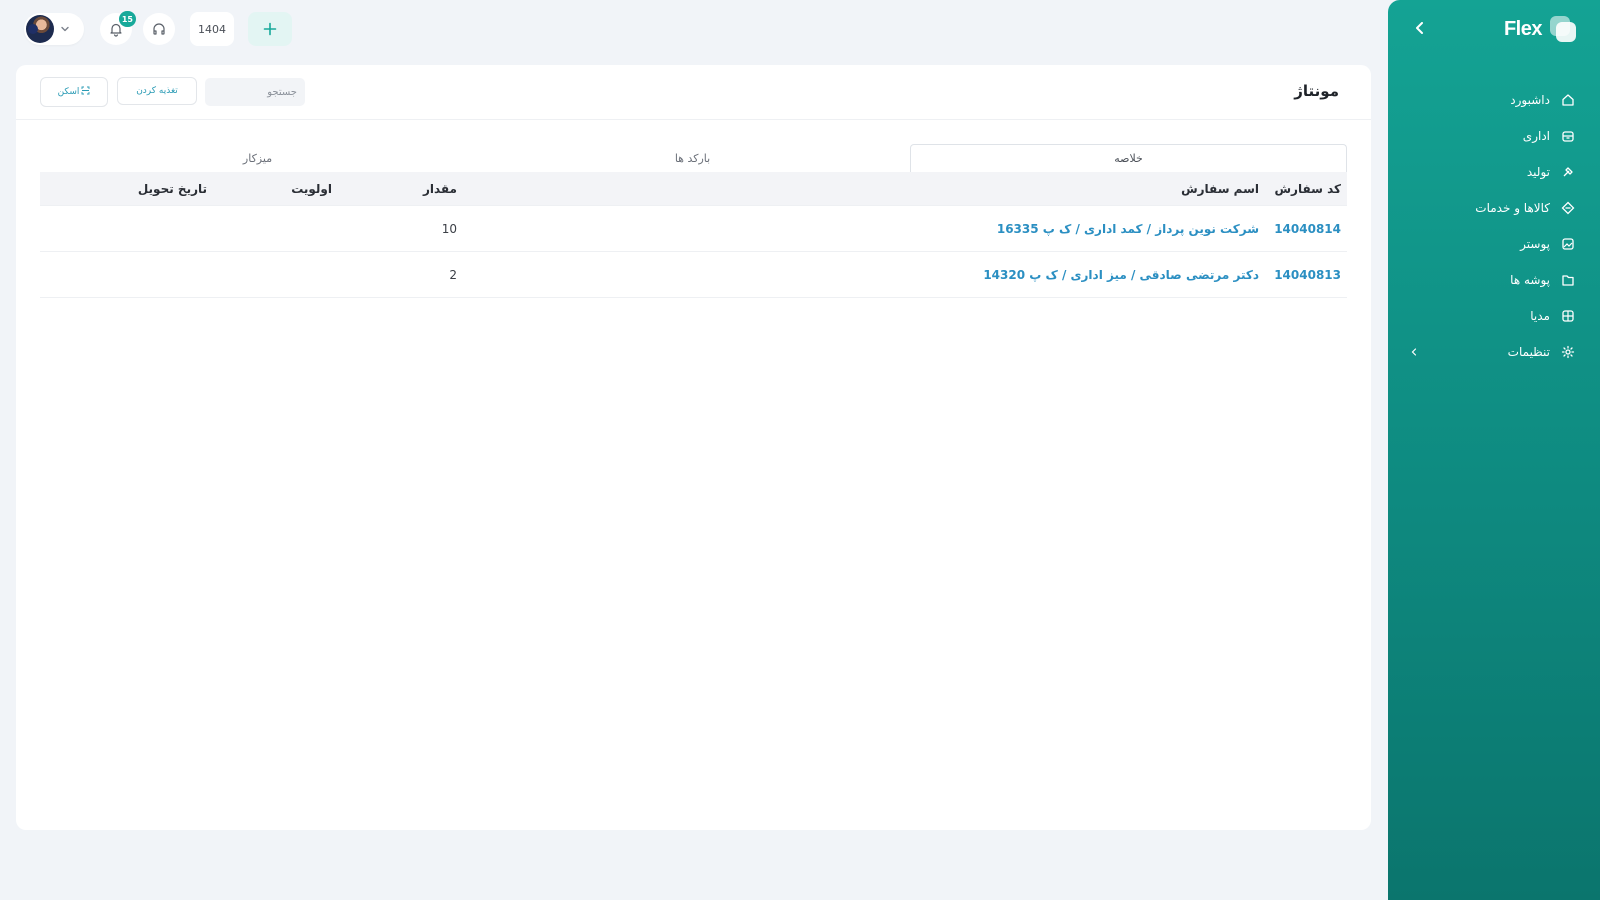 The image size is (1600, 900). I want to click on sidebar-item-production: تولید, so click(1494, 172).